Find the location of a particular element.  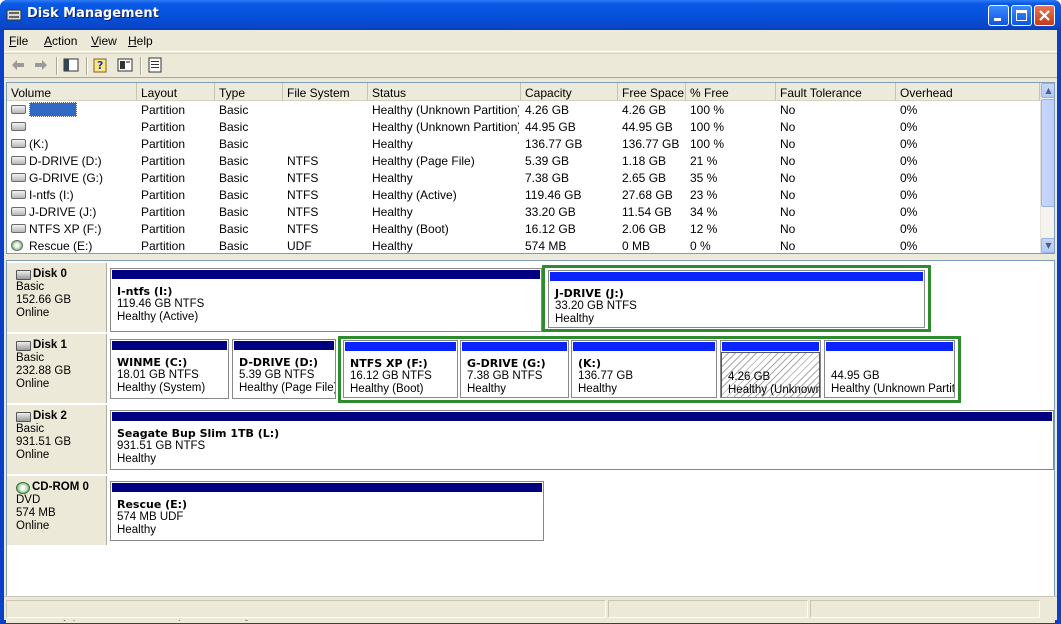

column-header-fault-tolerance: Fault Tolerance is located at coordinates (836, 92).